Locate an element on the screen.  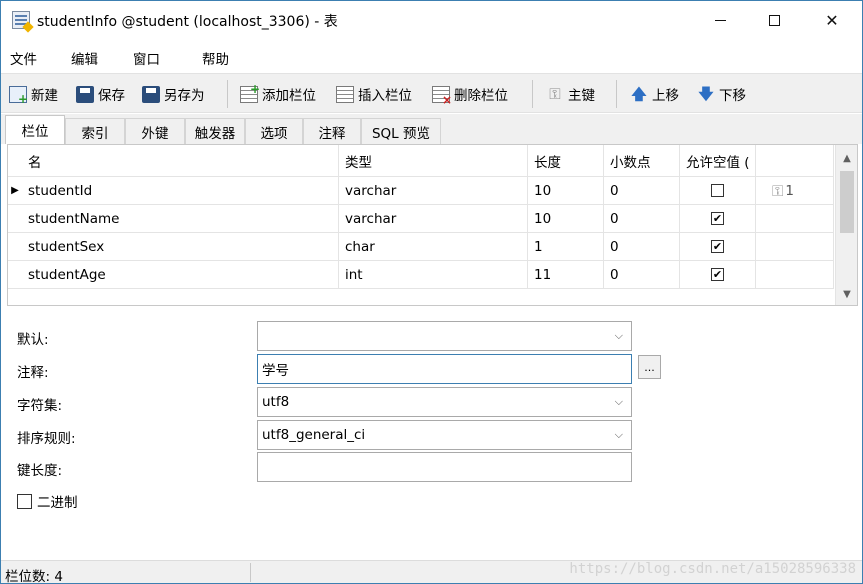
collation-label: 排序规则: is located at coordinates (46, 439).